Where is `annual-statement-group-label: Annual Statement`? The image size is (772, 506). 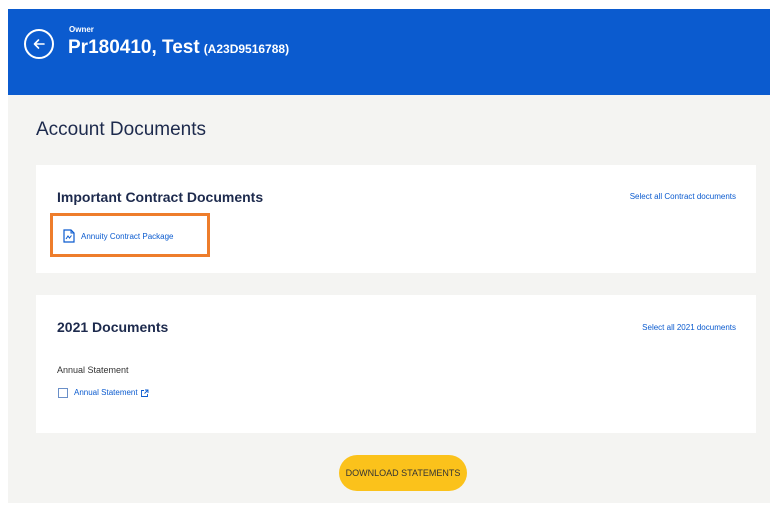
annual-statement-group-label: Annual Statement is located at coordinates (93, 370).